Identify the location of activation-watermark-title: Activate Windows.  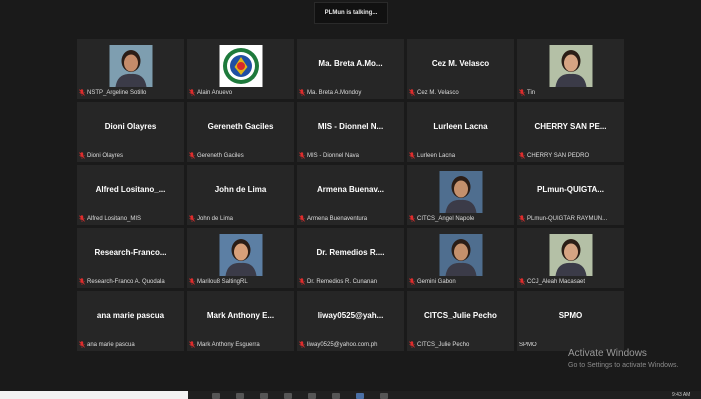
(607, 353).